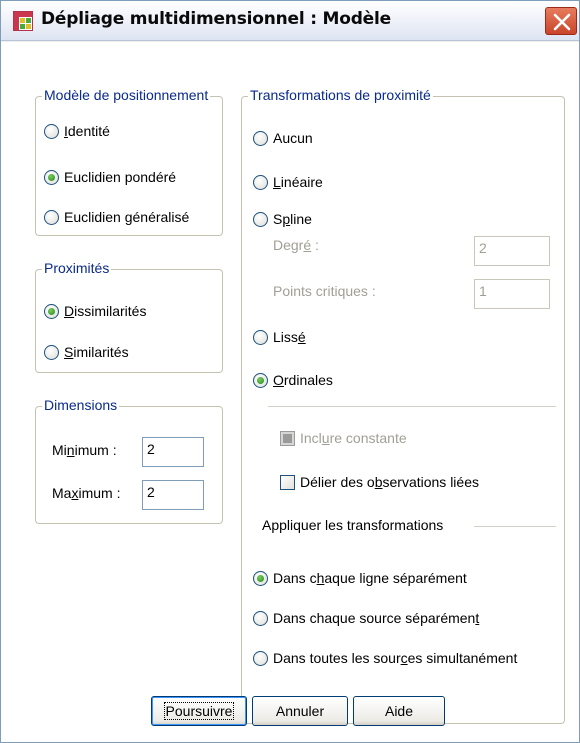 This screenshot has height=743, width=580. I want to click on dimensions-group: Dimensions Minimum : 2 Maximum : 2, so click(129, 460).